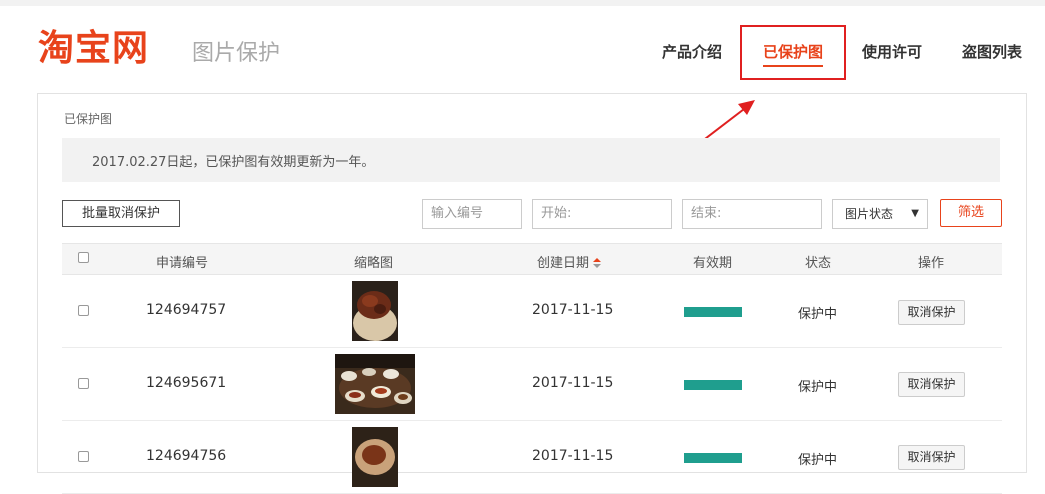 This screenshot has height=494, width=1045. Describe the element at coordinates (186, 310) in the screenshot. I see `row-id: 124694757` at that location.